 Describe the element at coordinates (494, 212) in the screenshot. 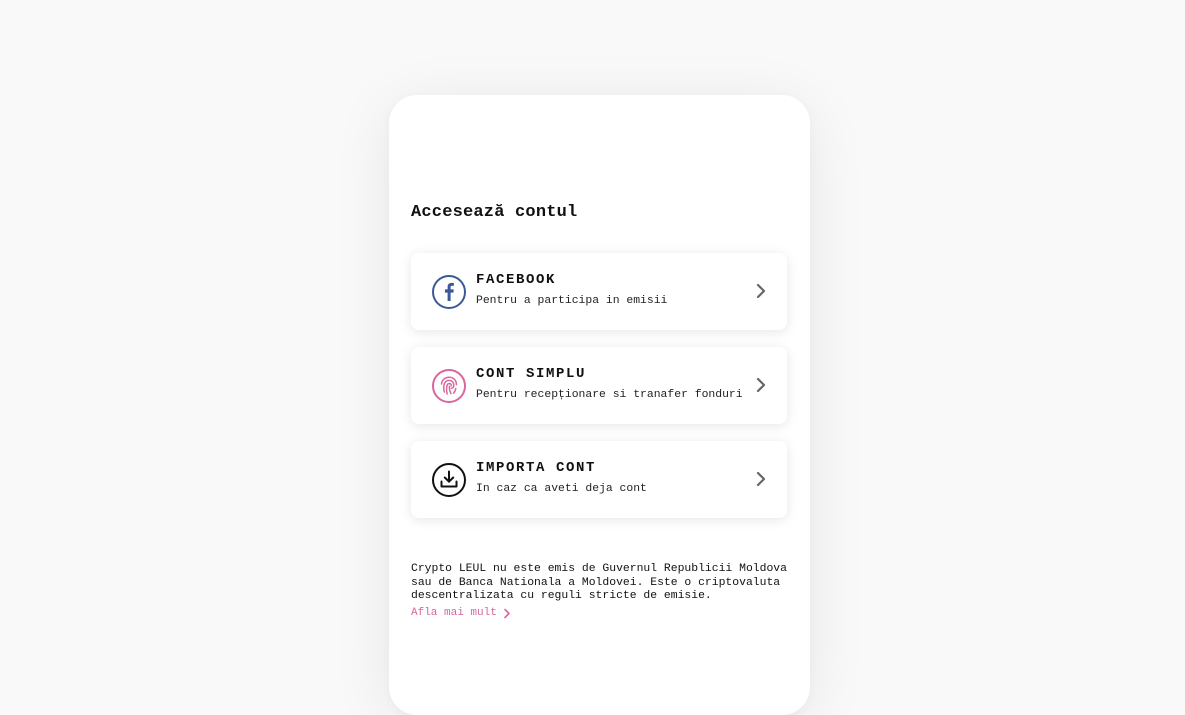

I see `page-title: Accesează contul` at that location.